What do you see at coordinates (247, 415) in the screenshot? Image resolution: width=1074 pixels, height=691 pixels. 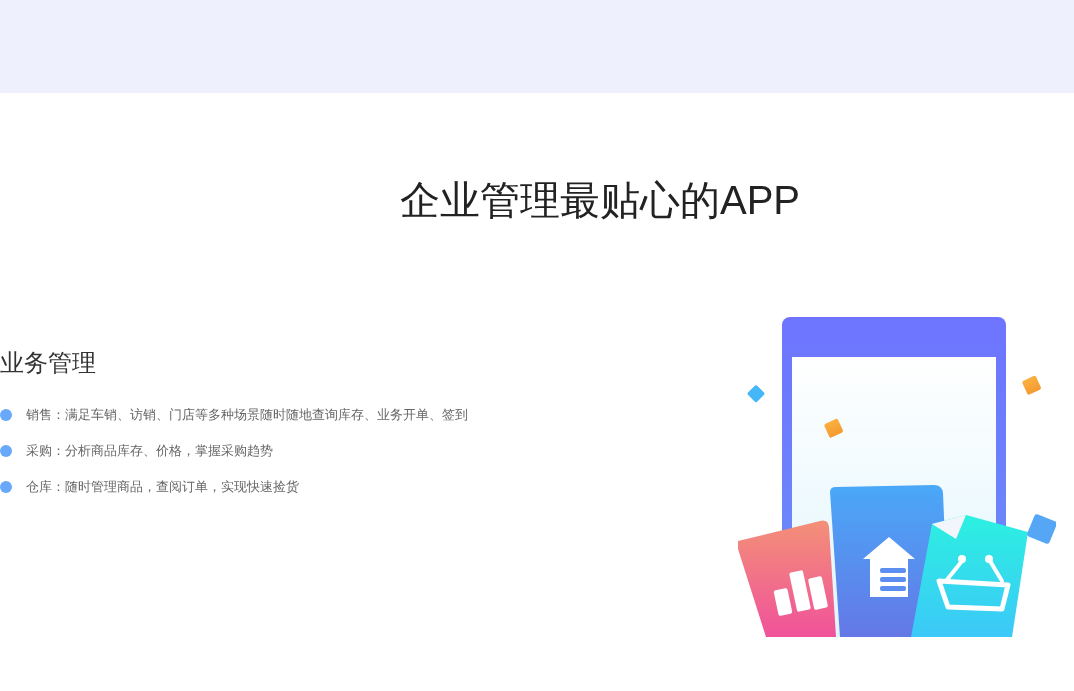 I see `feature-text: 销售：满足车销、访销、门店等多种场景随时随地查询库存、业务开单、签到` at bounding box center [247, 415].